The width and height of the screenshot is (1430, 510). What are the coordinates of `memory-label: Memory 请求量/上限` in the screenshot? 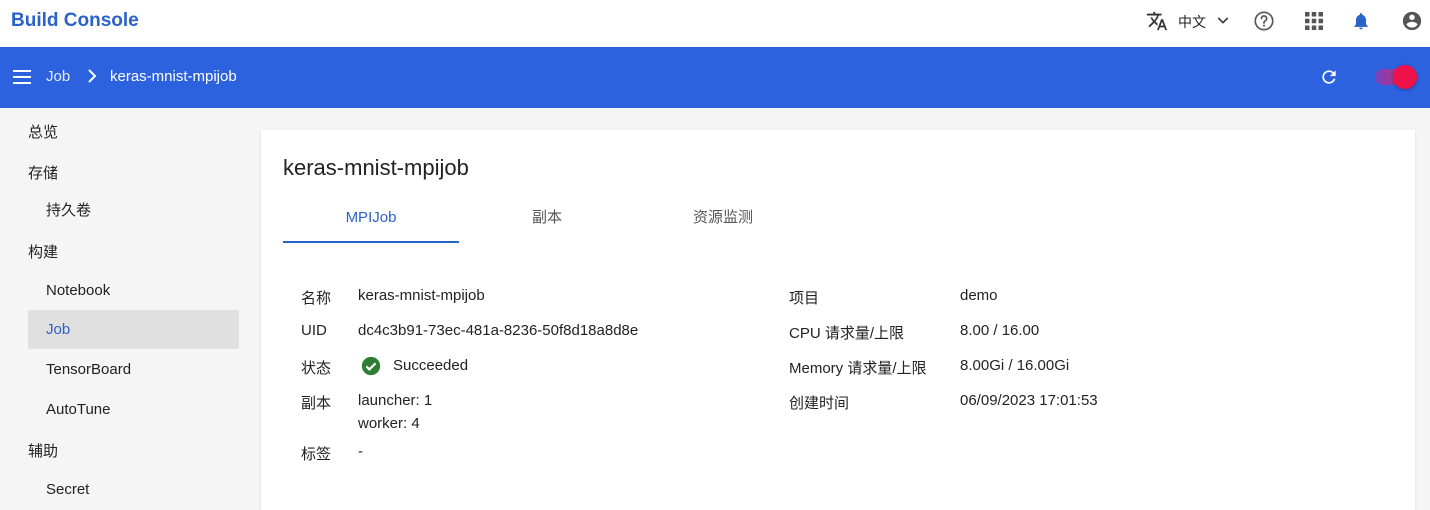 It's located at (858, 368).